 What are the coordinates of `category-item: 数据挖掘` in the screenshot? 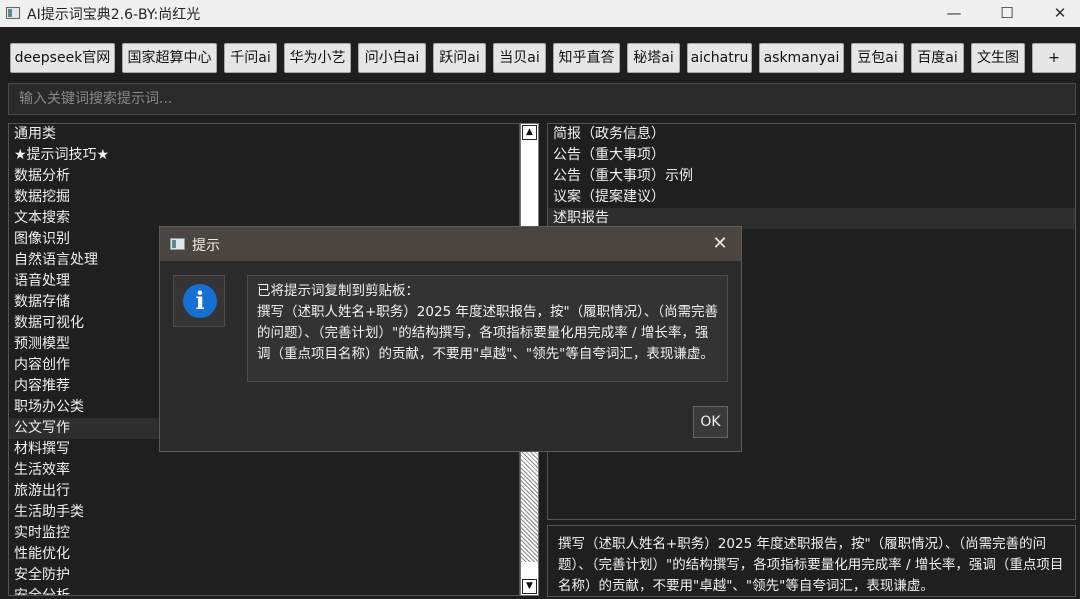 It's located at (264, 197).